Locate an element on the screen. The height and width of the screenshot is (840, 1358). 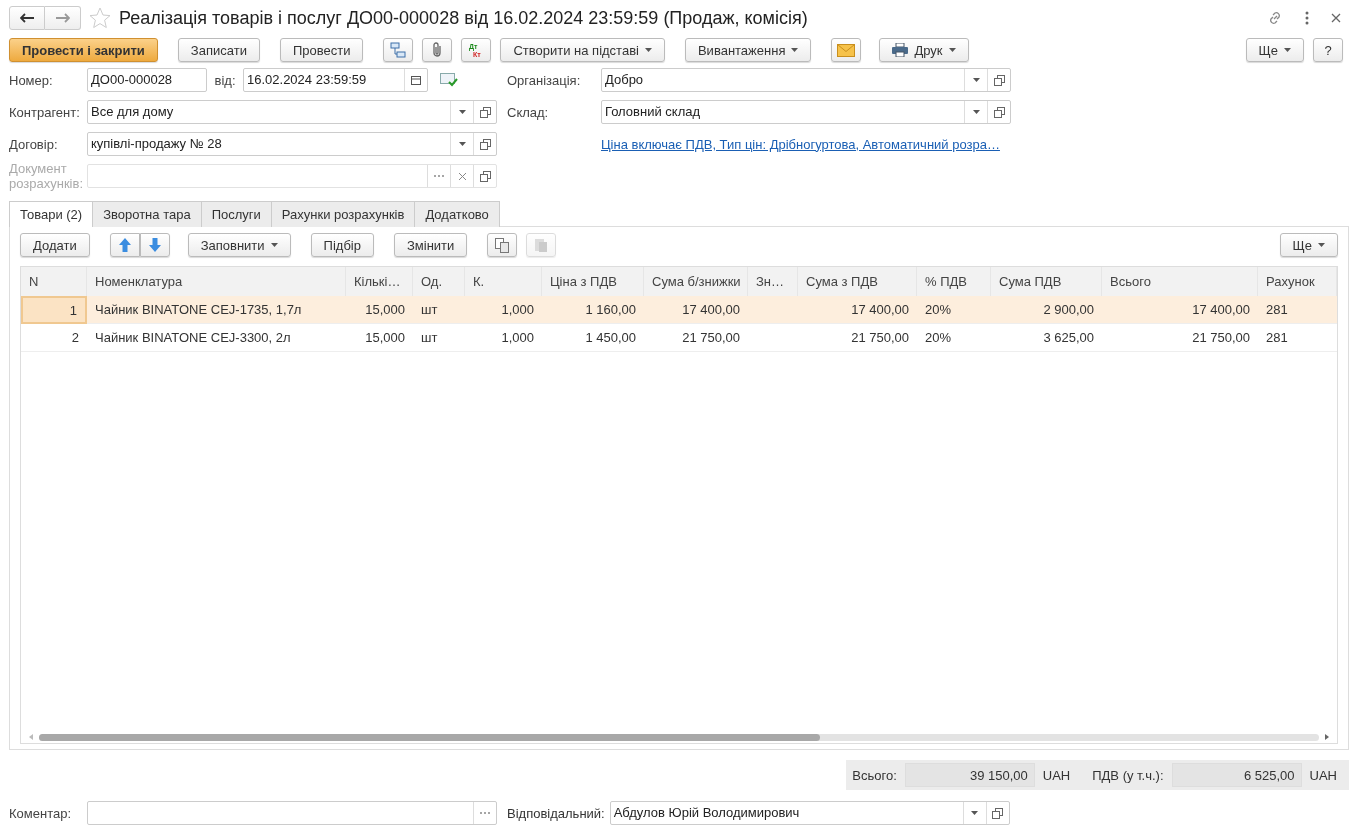
back-button is located at coordinates (27, 18).